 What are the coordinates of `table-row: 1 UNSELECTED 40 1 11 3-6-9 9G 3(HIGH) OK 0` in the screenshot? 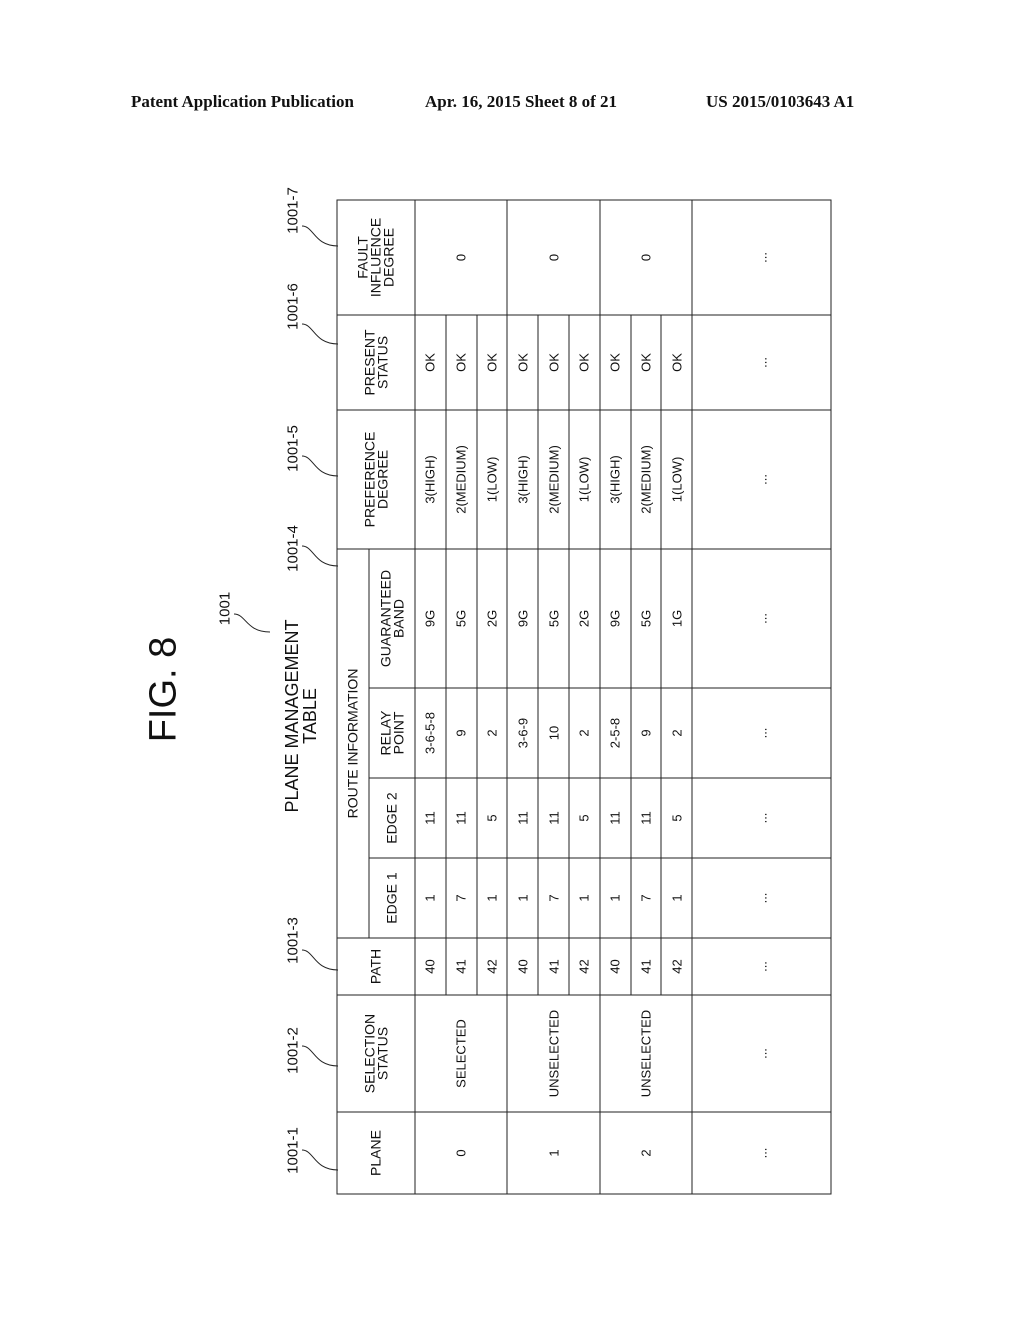 It's located at (553, 696).